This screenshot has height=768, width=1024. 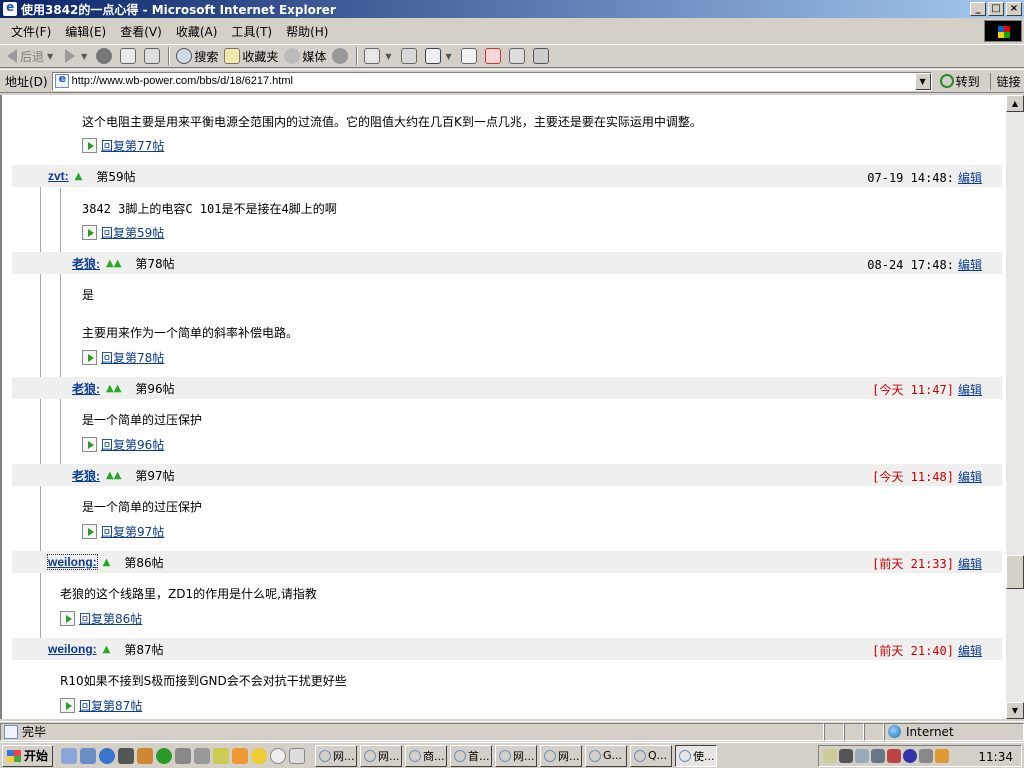 What do you see at coordinates (110, 705) in the screenshot?
I see `reply-link: 回复第87帖` at bounding box center [110, 705].